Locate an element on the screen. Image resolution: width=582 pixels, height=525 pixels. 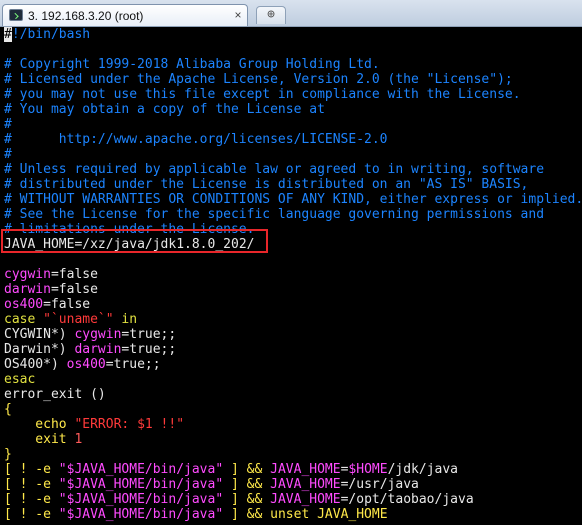
highlight-box is located at coordinates (134, 241).